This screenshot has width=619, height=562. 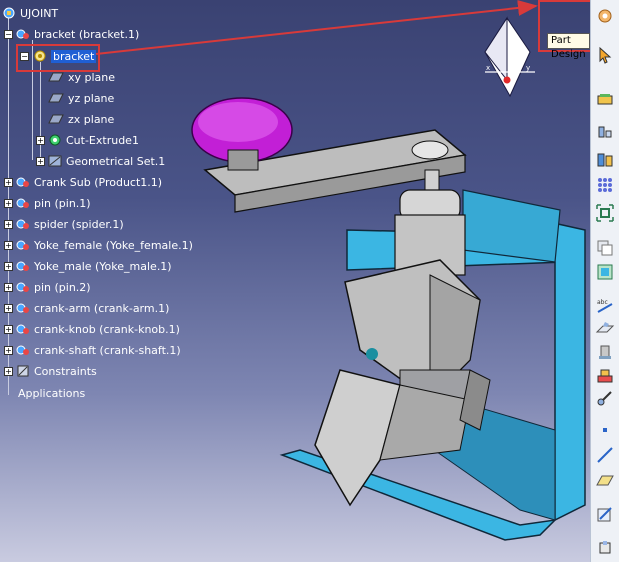 I want to click on tree-item-yoke-female: Yoke_female (Yoke_female.1), so click(x=104, y=245).